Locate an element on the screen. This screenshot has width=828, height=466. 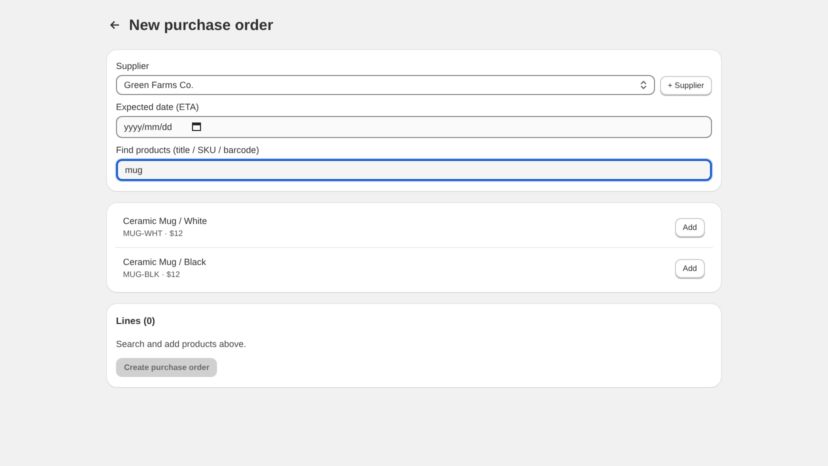
empty-text: Search and add products above. is located at coordinates (182, 344).